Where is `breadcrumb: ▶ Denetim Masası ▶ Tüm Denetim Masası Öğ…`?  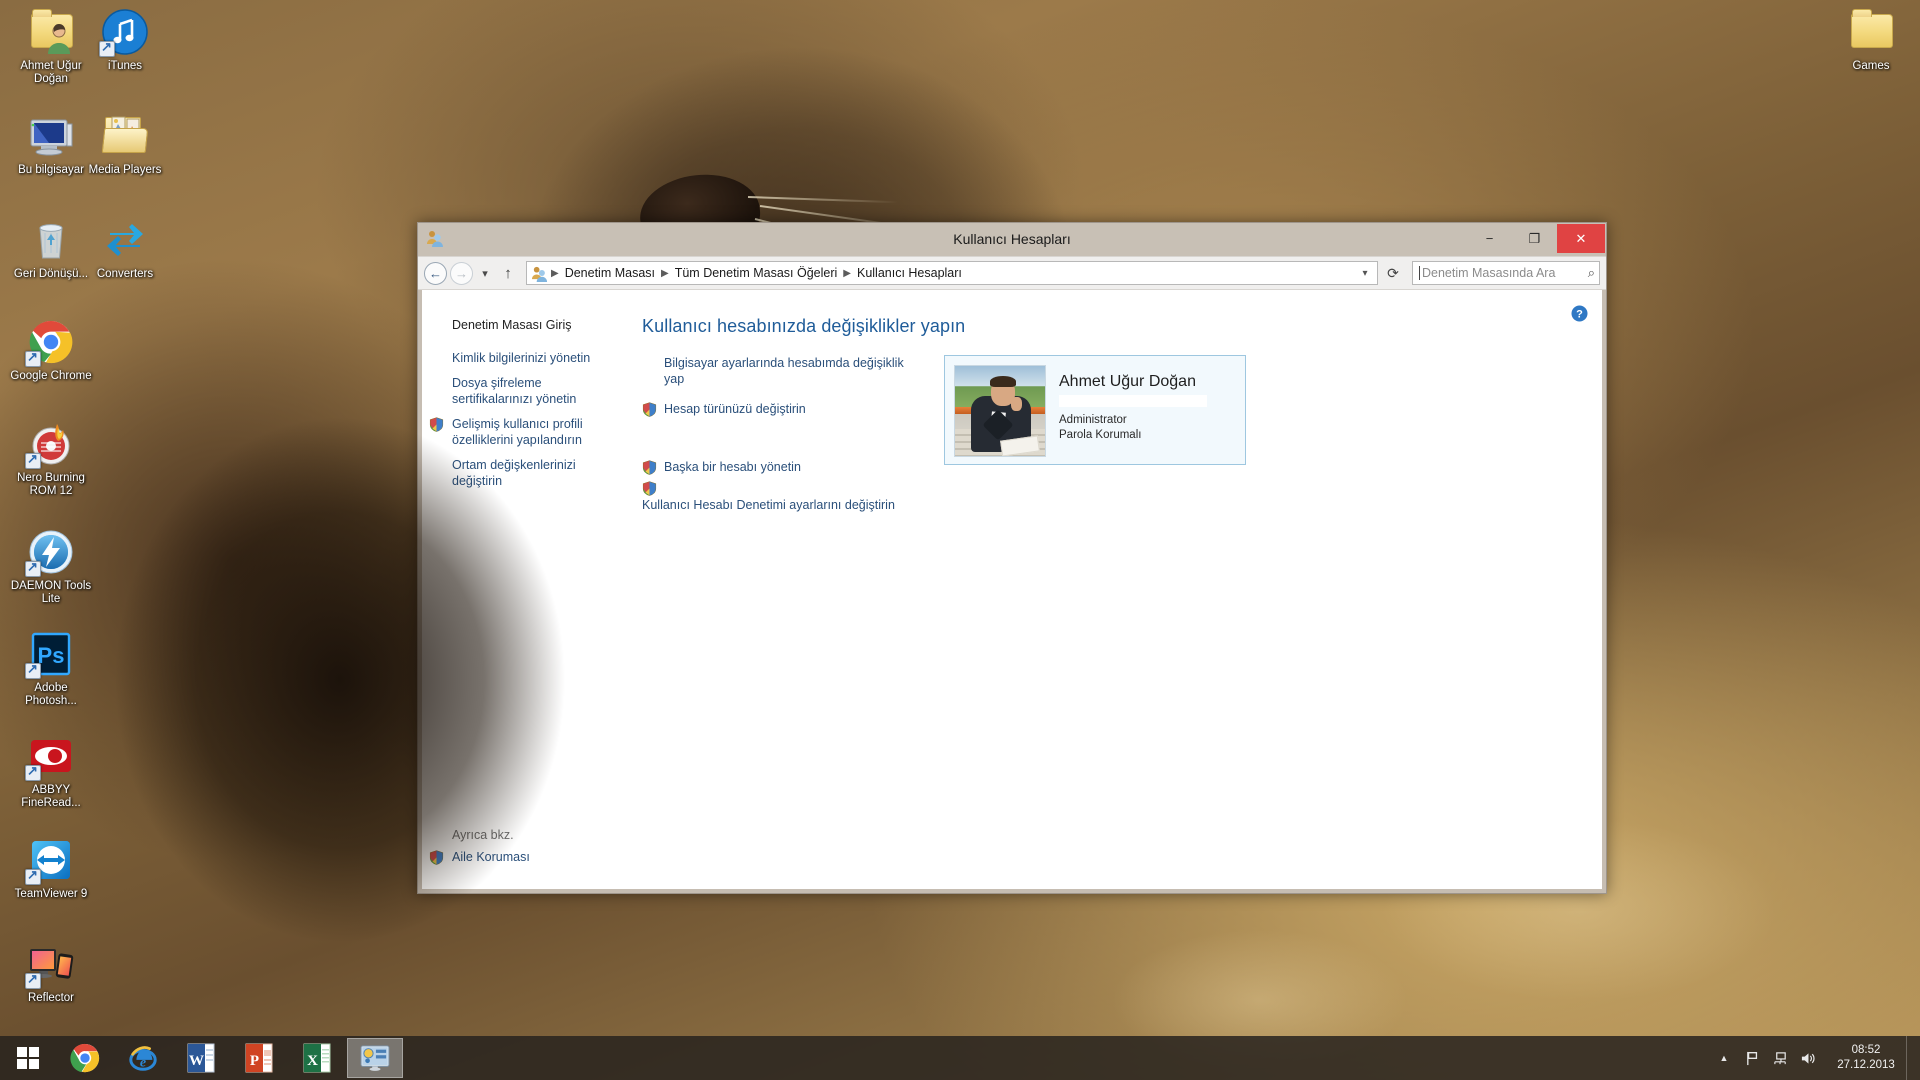
breadcrumb: ▶ Denetim Masası ▶ Tüm Denetim Masası Öğ… is located at coordinates (952, 273).